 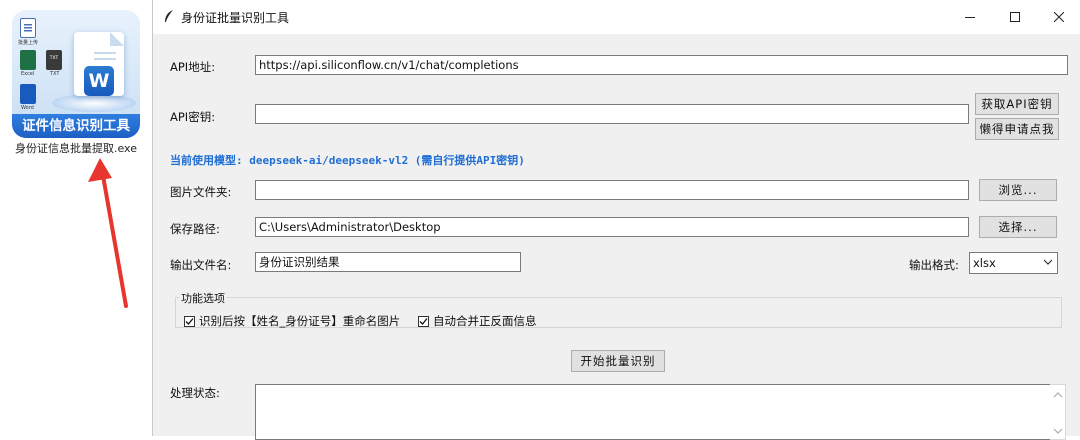 What do you see at coordinates (1048, 262) in the screenshot?
I see `chevron-down-icon` at bounding box center [1048, 262].